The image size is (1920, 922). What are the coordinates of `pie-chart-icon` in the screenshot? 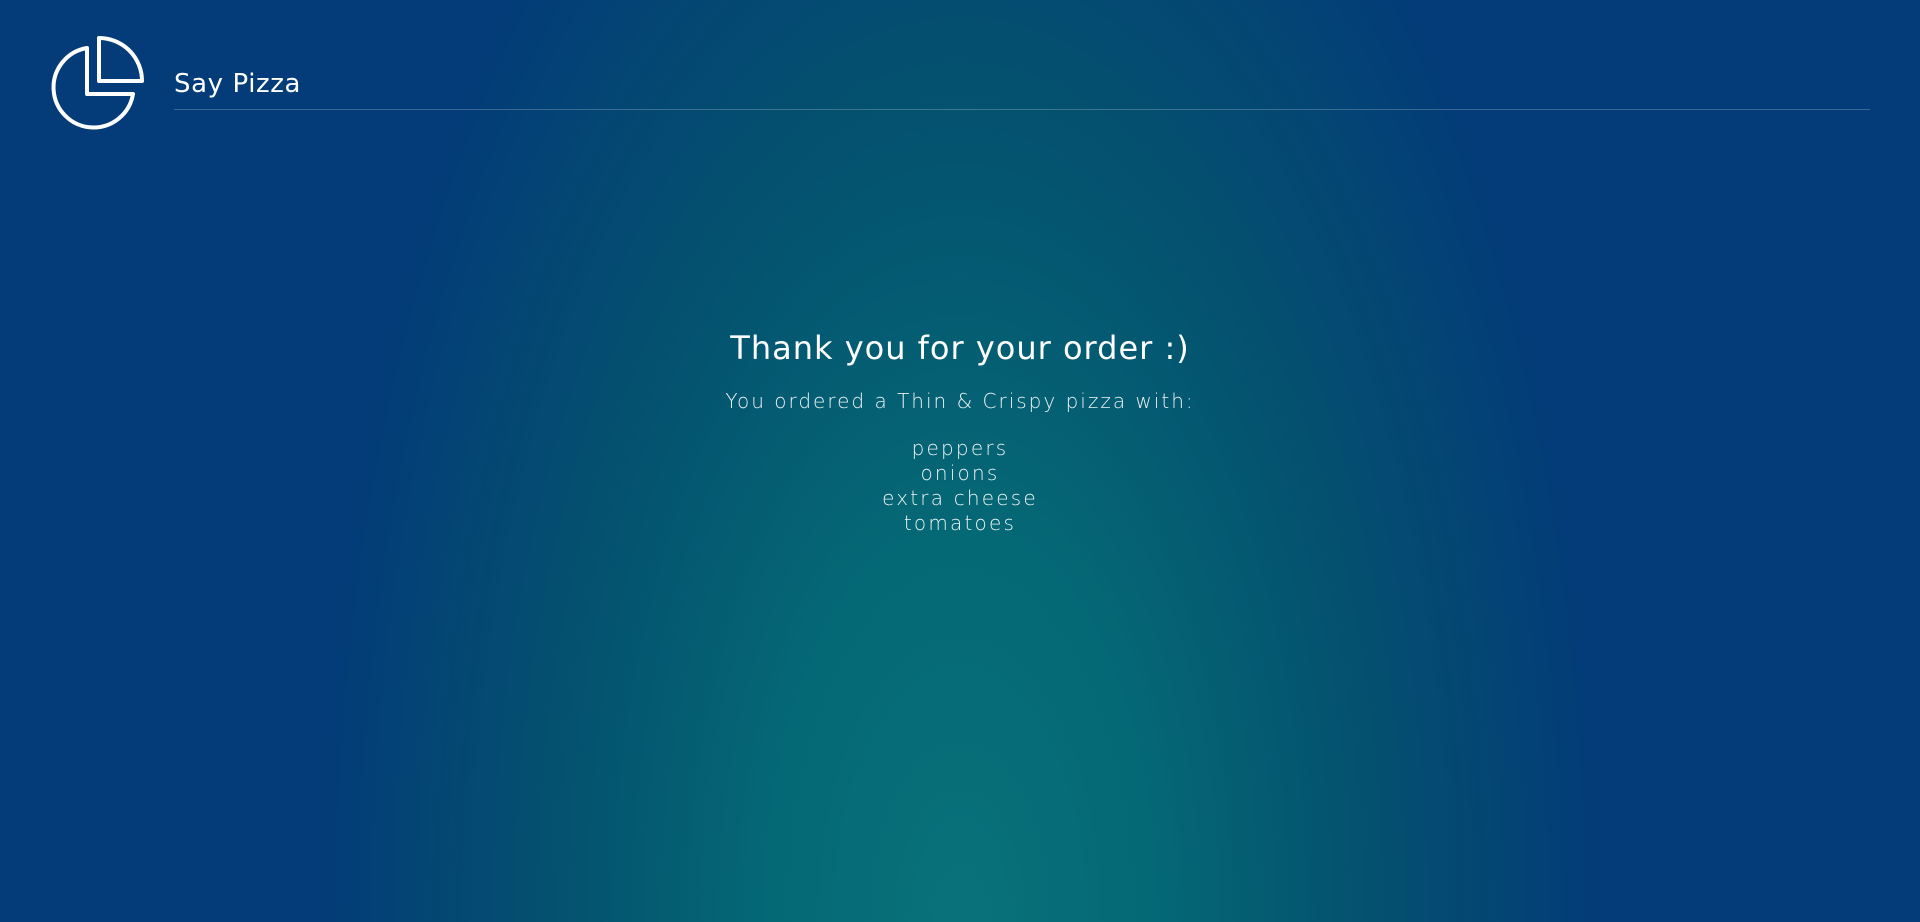 It's located at (95, 85).